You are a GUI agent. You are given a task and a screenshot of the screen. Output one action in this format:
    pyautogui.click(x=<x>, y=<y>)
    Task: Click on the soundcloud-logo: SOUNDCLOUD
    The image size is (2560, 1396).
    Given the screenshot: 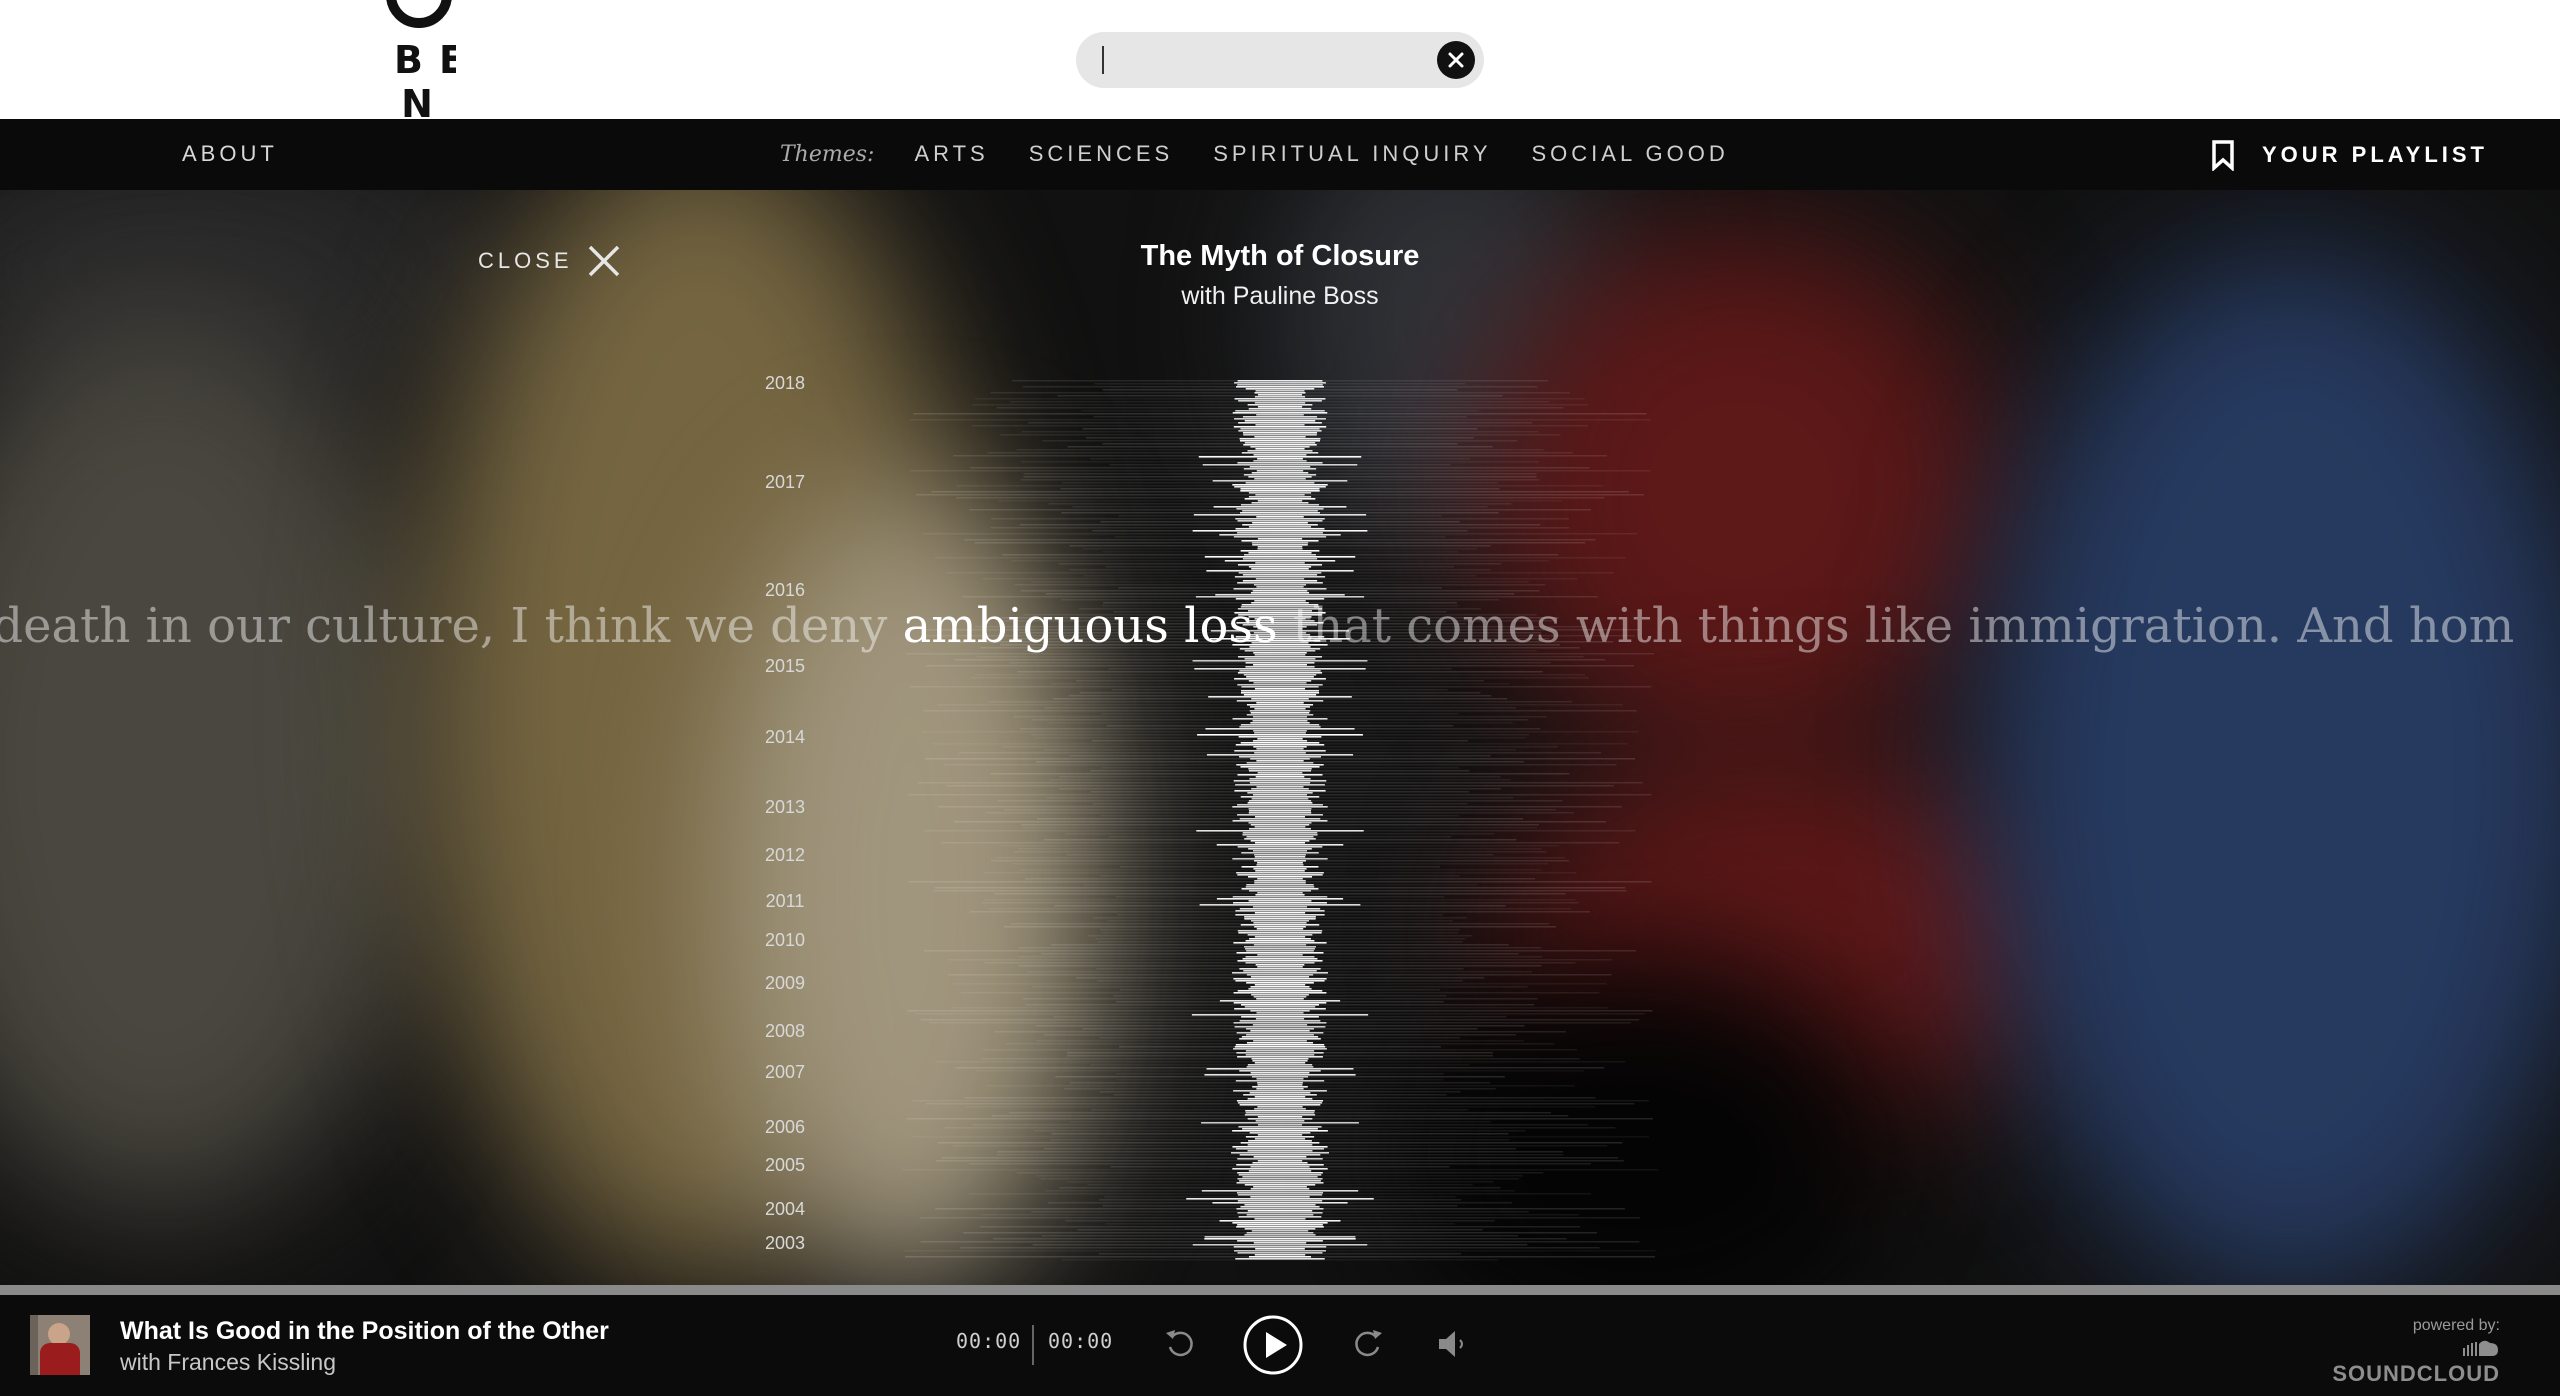 What is the action you would take?
    pyautogui.click(x=2395, y=1361)
    